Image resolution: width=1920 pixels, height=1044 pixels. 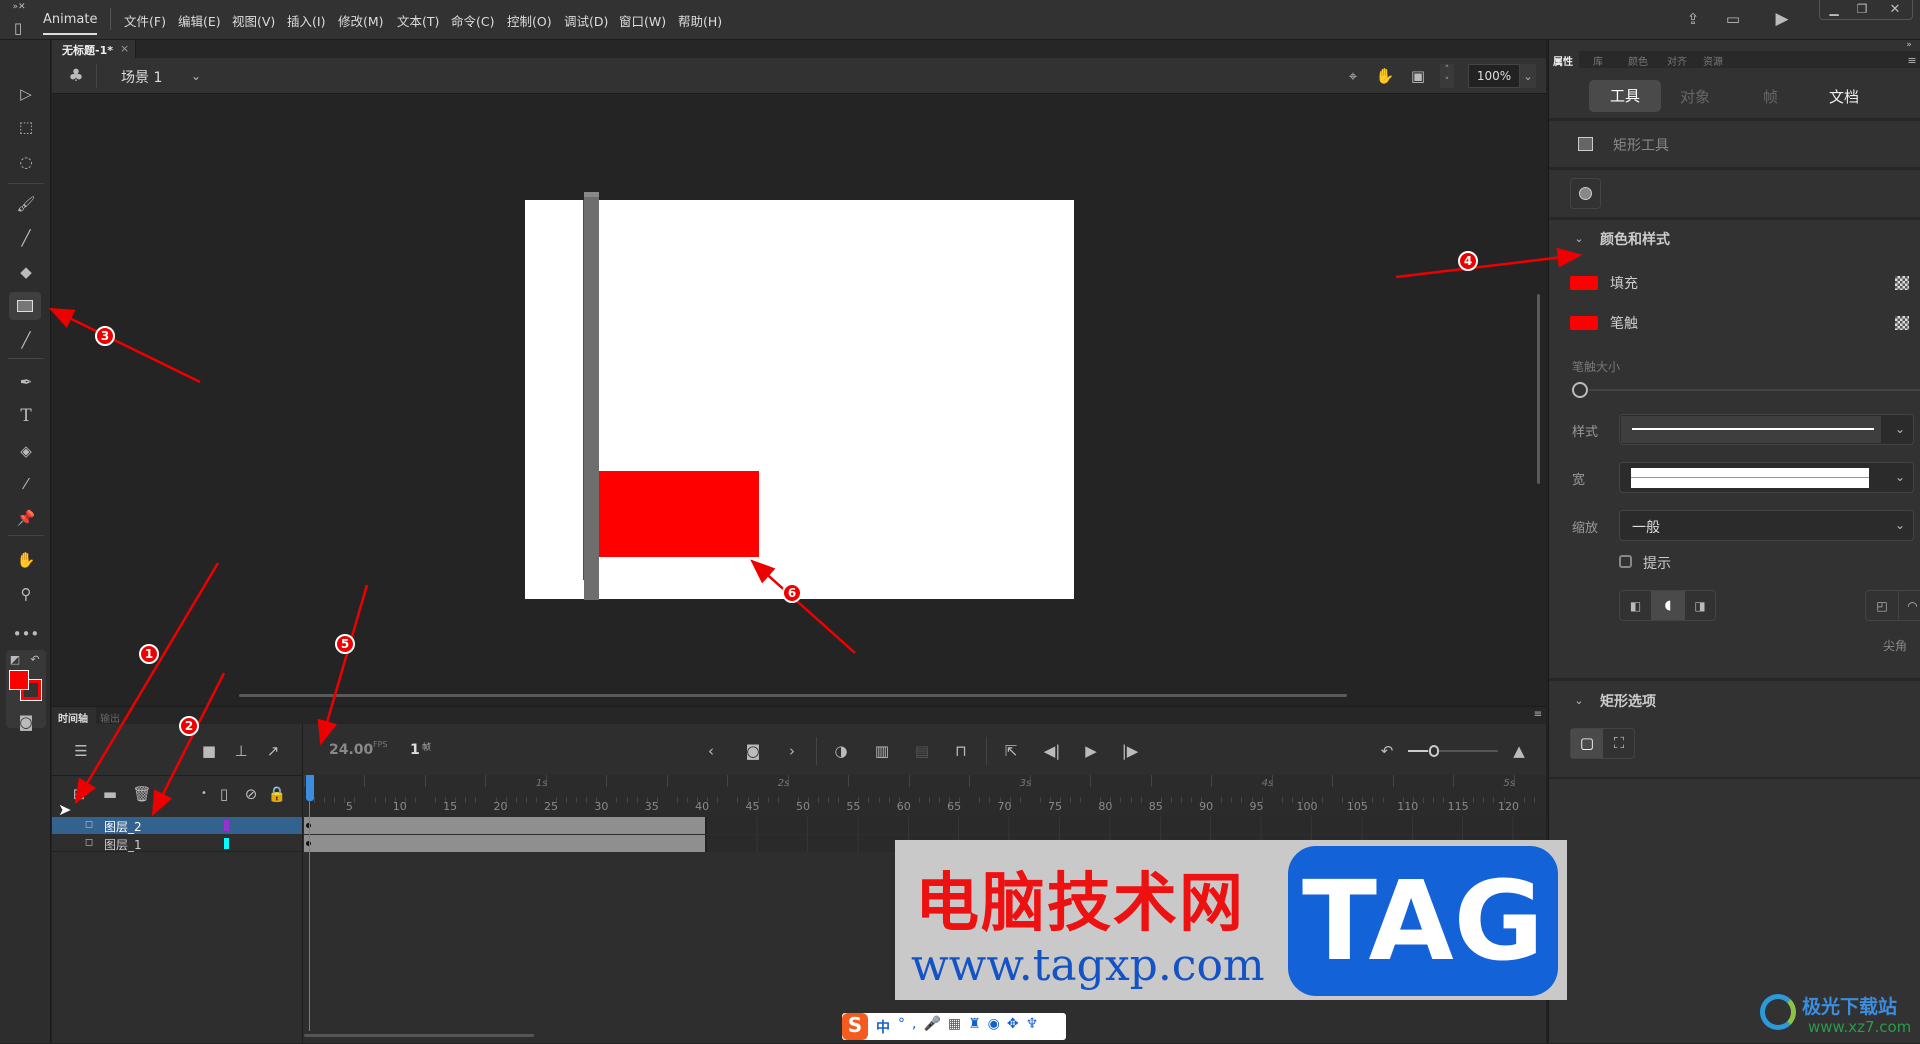 What do you see at coordinates (792, 593) in the screenshot?
I see `annotation-badge-6: 6` at bounding box center [792, 593].